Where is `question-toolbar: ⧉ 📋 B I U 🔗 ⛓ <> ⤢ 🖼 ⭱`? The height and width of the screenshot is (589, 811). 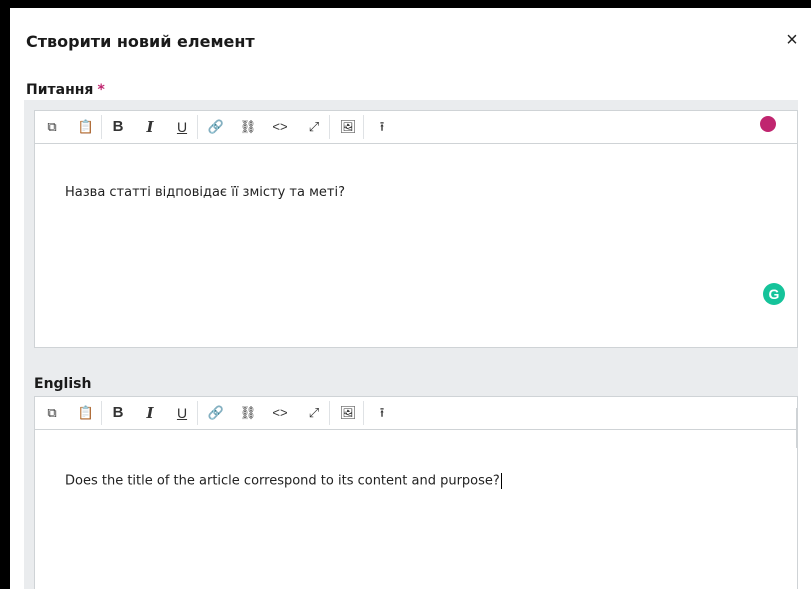 question-toolbar: ⧉ 📋 B I U 🔗 ⛓ <> ⤢ 🖼 ⭱ is located at coordinates (416, 127).